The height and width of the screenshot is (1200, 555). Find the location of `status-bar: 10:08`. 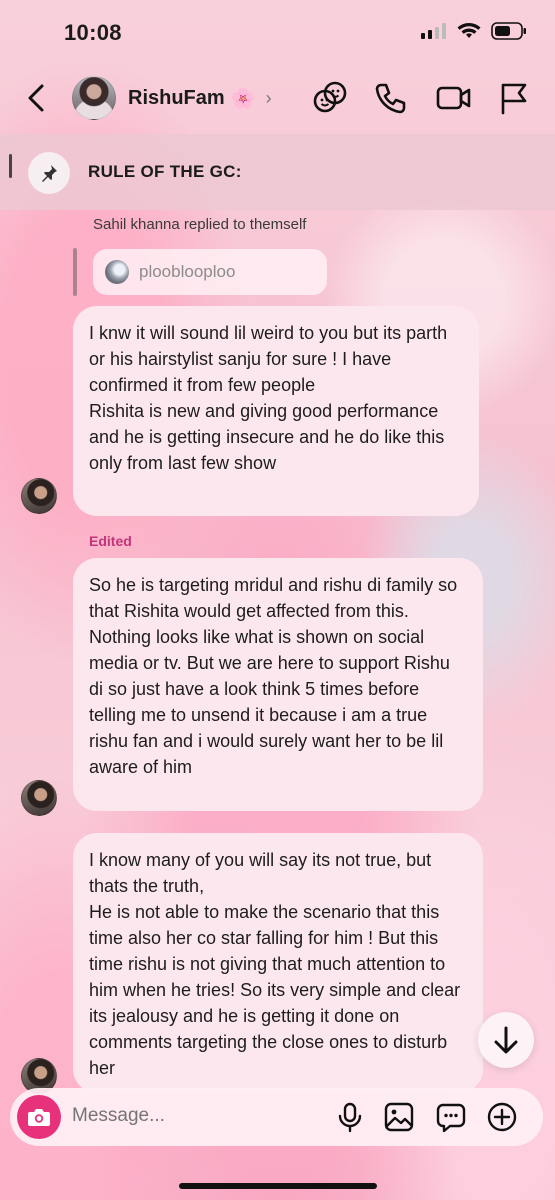

status-bar: 10:08 is located at coordinates (277, 34).